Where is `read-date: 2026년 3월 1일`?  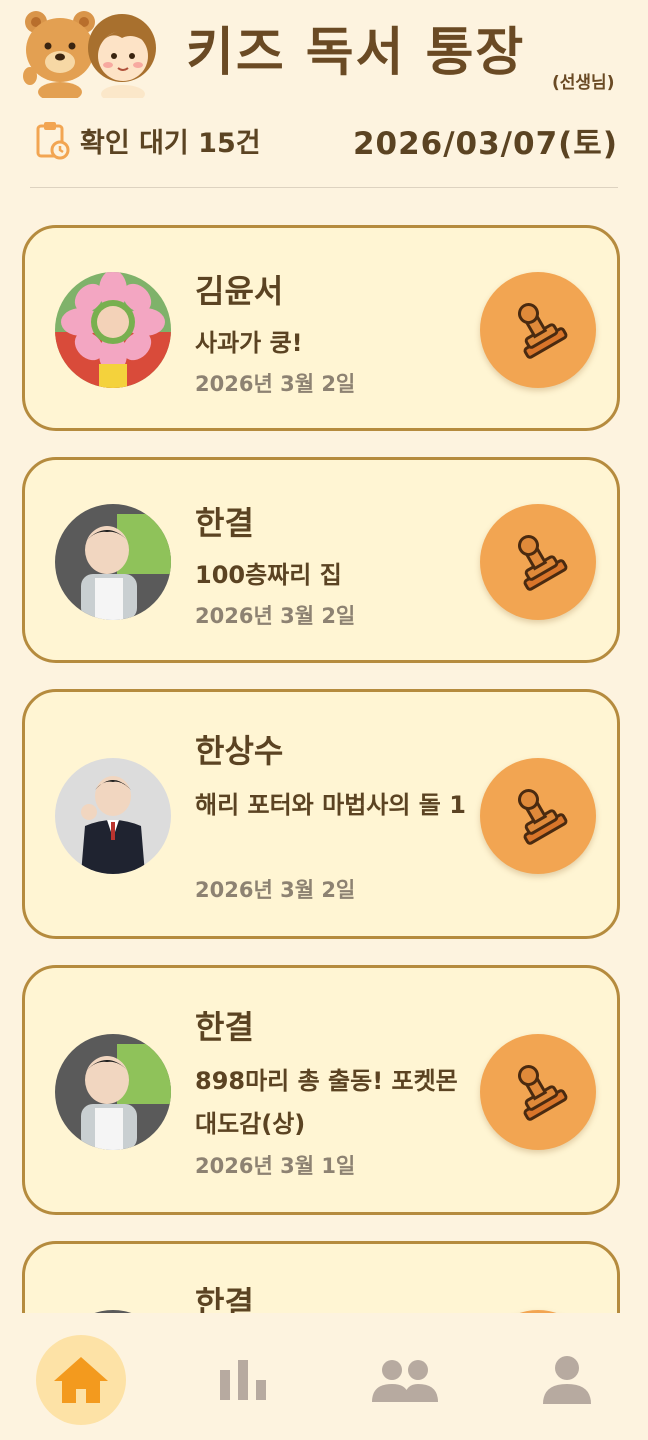 read-date: 2026년 3월 1일 is located at coordinates (275, 1166).